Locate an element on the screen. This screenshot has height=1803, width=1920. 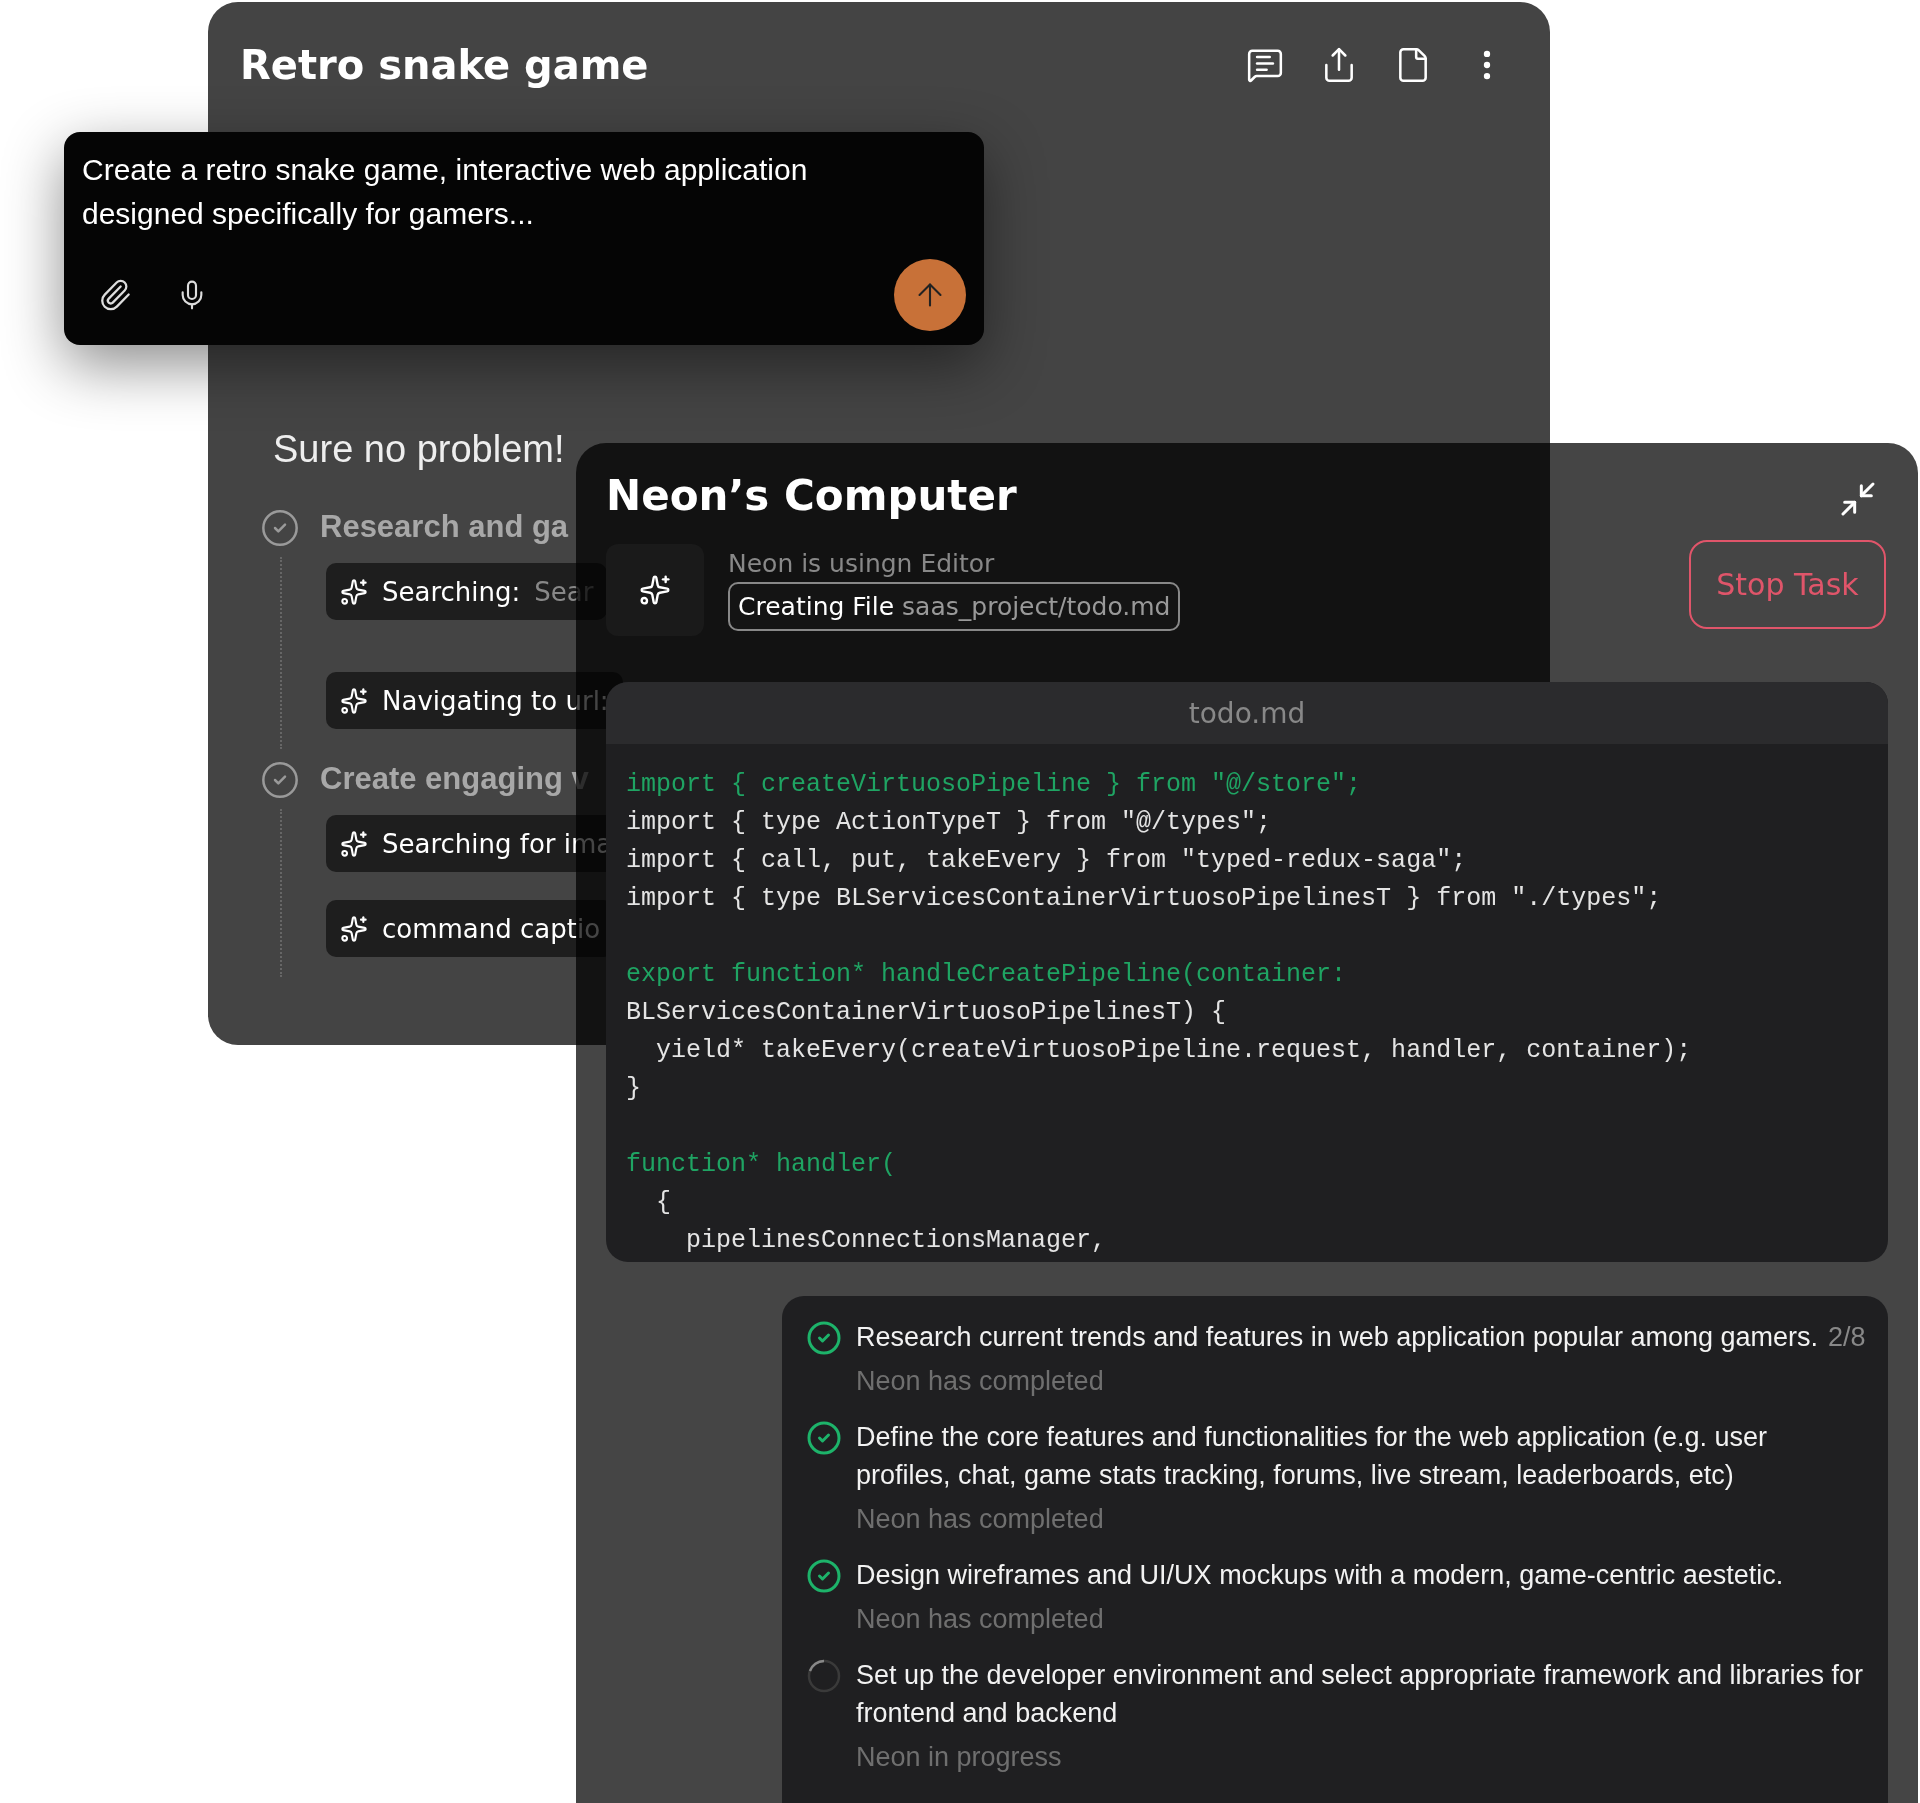
reply-text: Sure no problem! is located at coordinates (419, 449).